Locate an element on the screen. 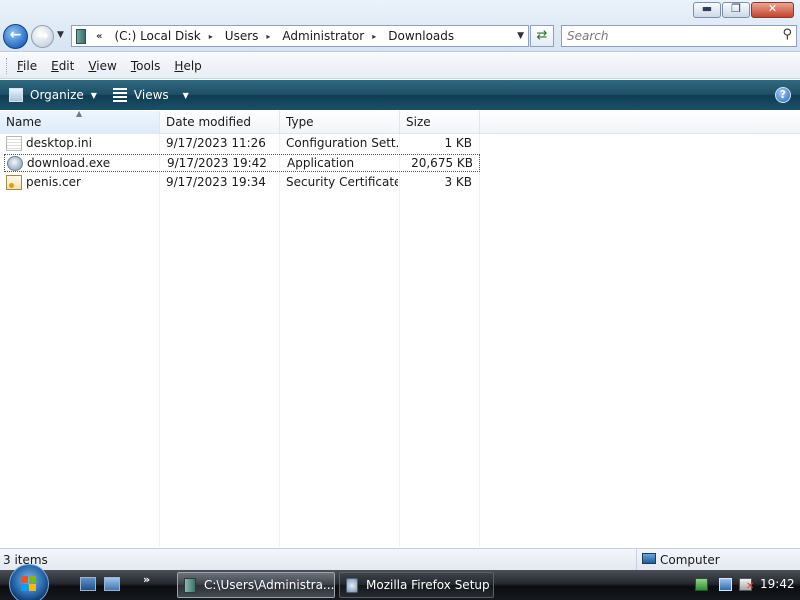 The width and height of the screenshot is (800, 600). menu-file: File is located at coordinates (27, 66).